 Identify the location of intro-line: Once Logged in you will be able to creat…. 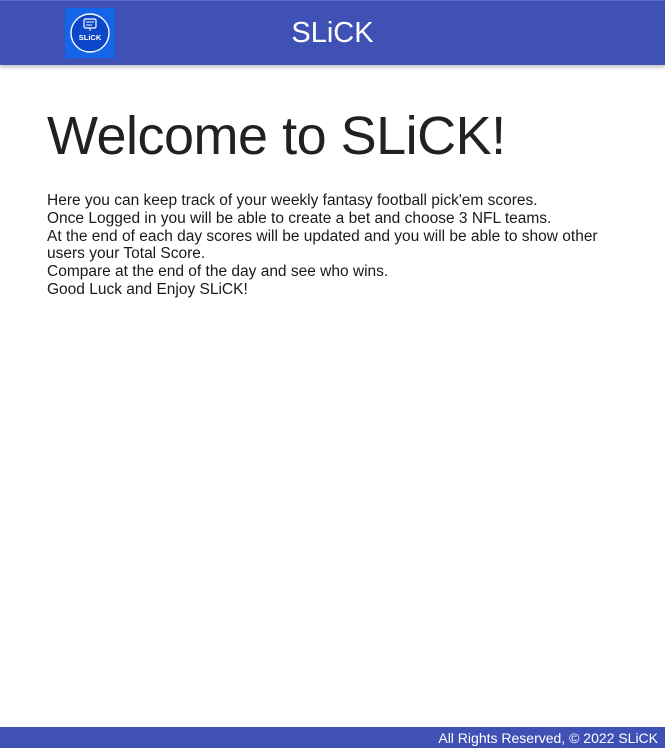
(299, 218).